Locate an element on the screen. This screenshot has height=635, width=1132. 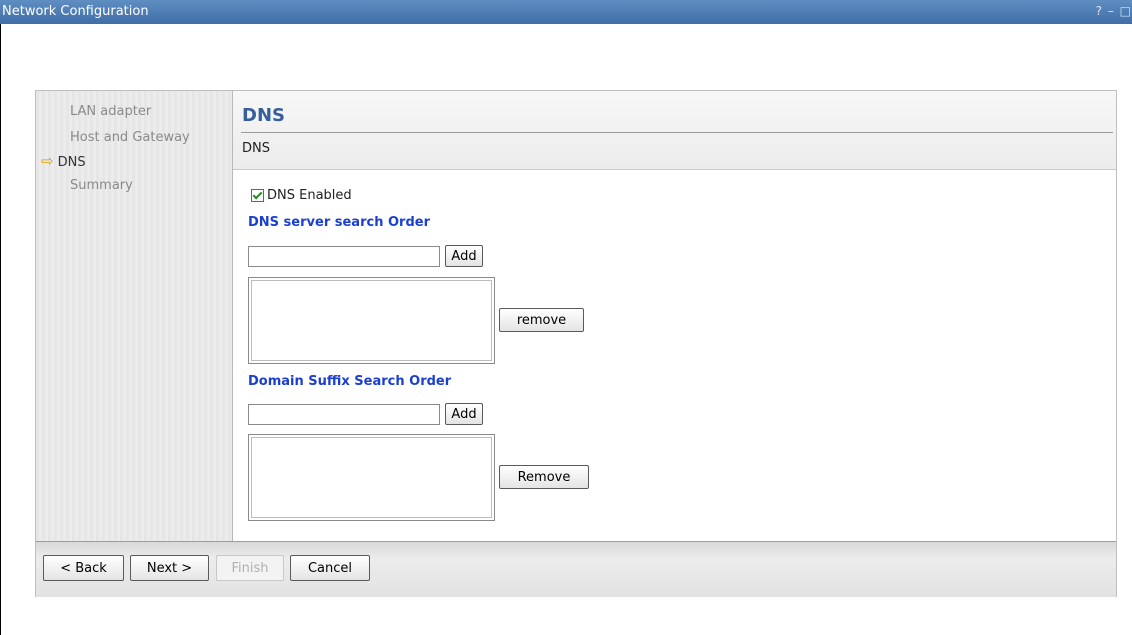
domain-suffix-section-label: Domain Suffix Search Order is located at coordinates (350, 381).